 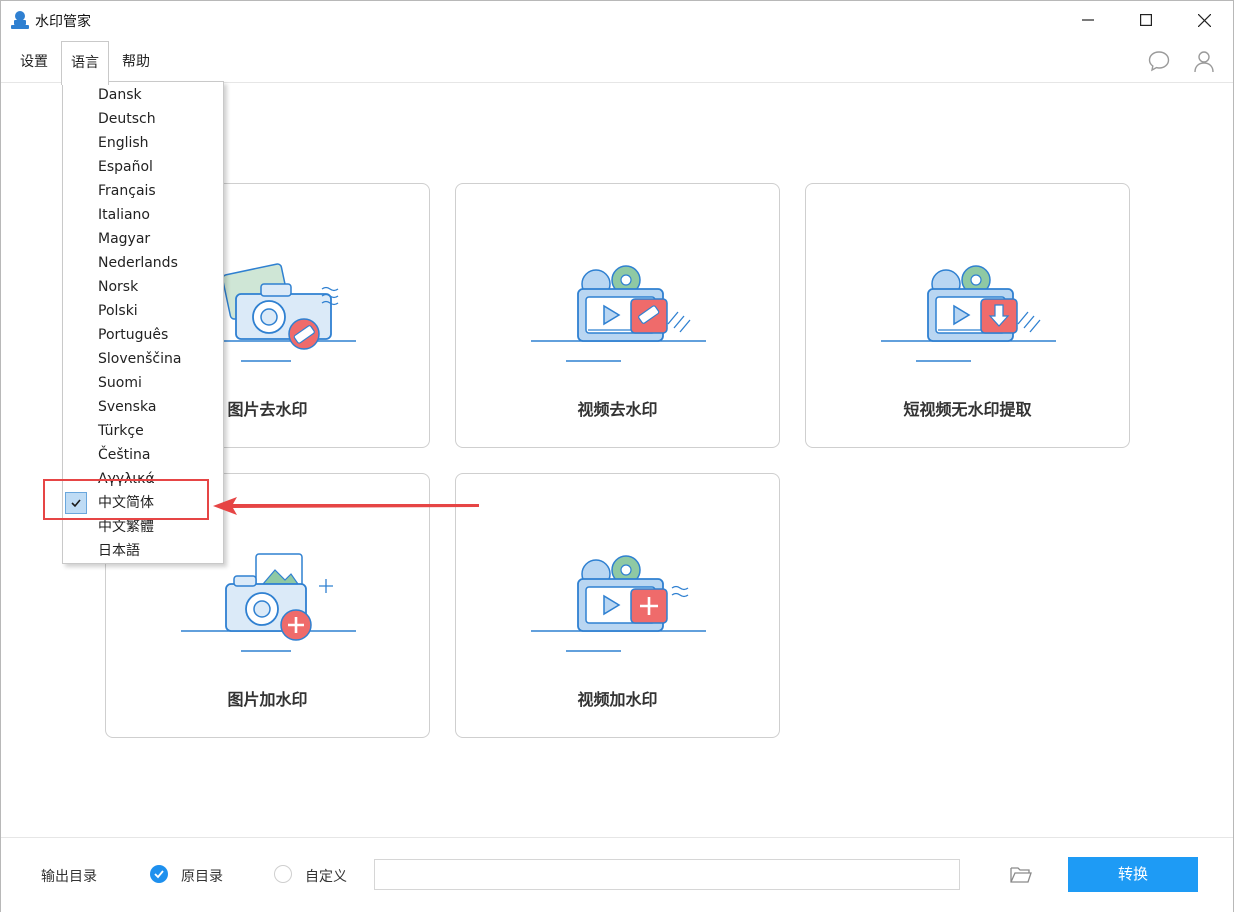 I want to click on output-directory-label: 输出目录, so click(x=69, y=877).